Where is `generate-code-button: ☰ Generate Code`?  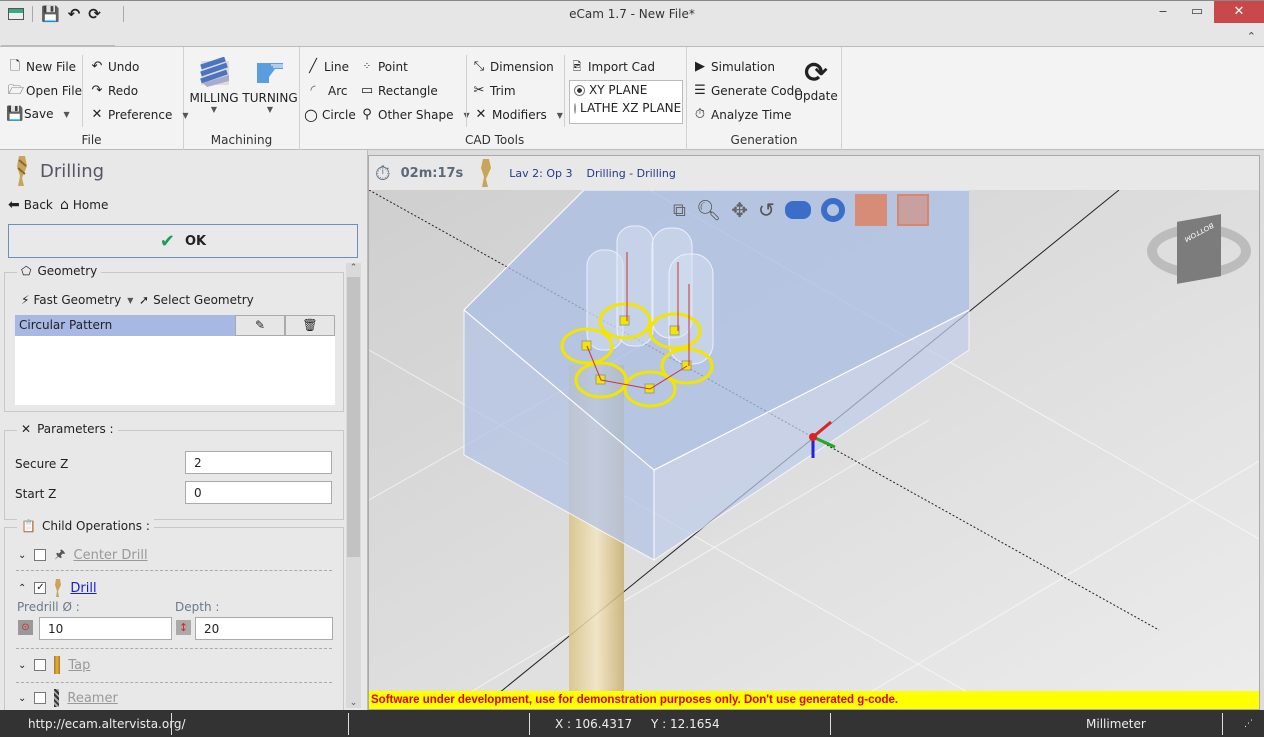 generate-code-button: ☰ Generate Code is located at coordinates (747, 91).